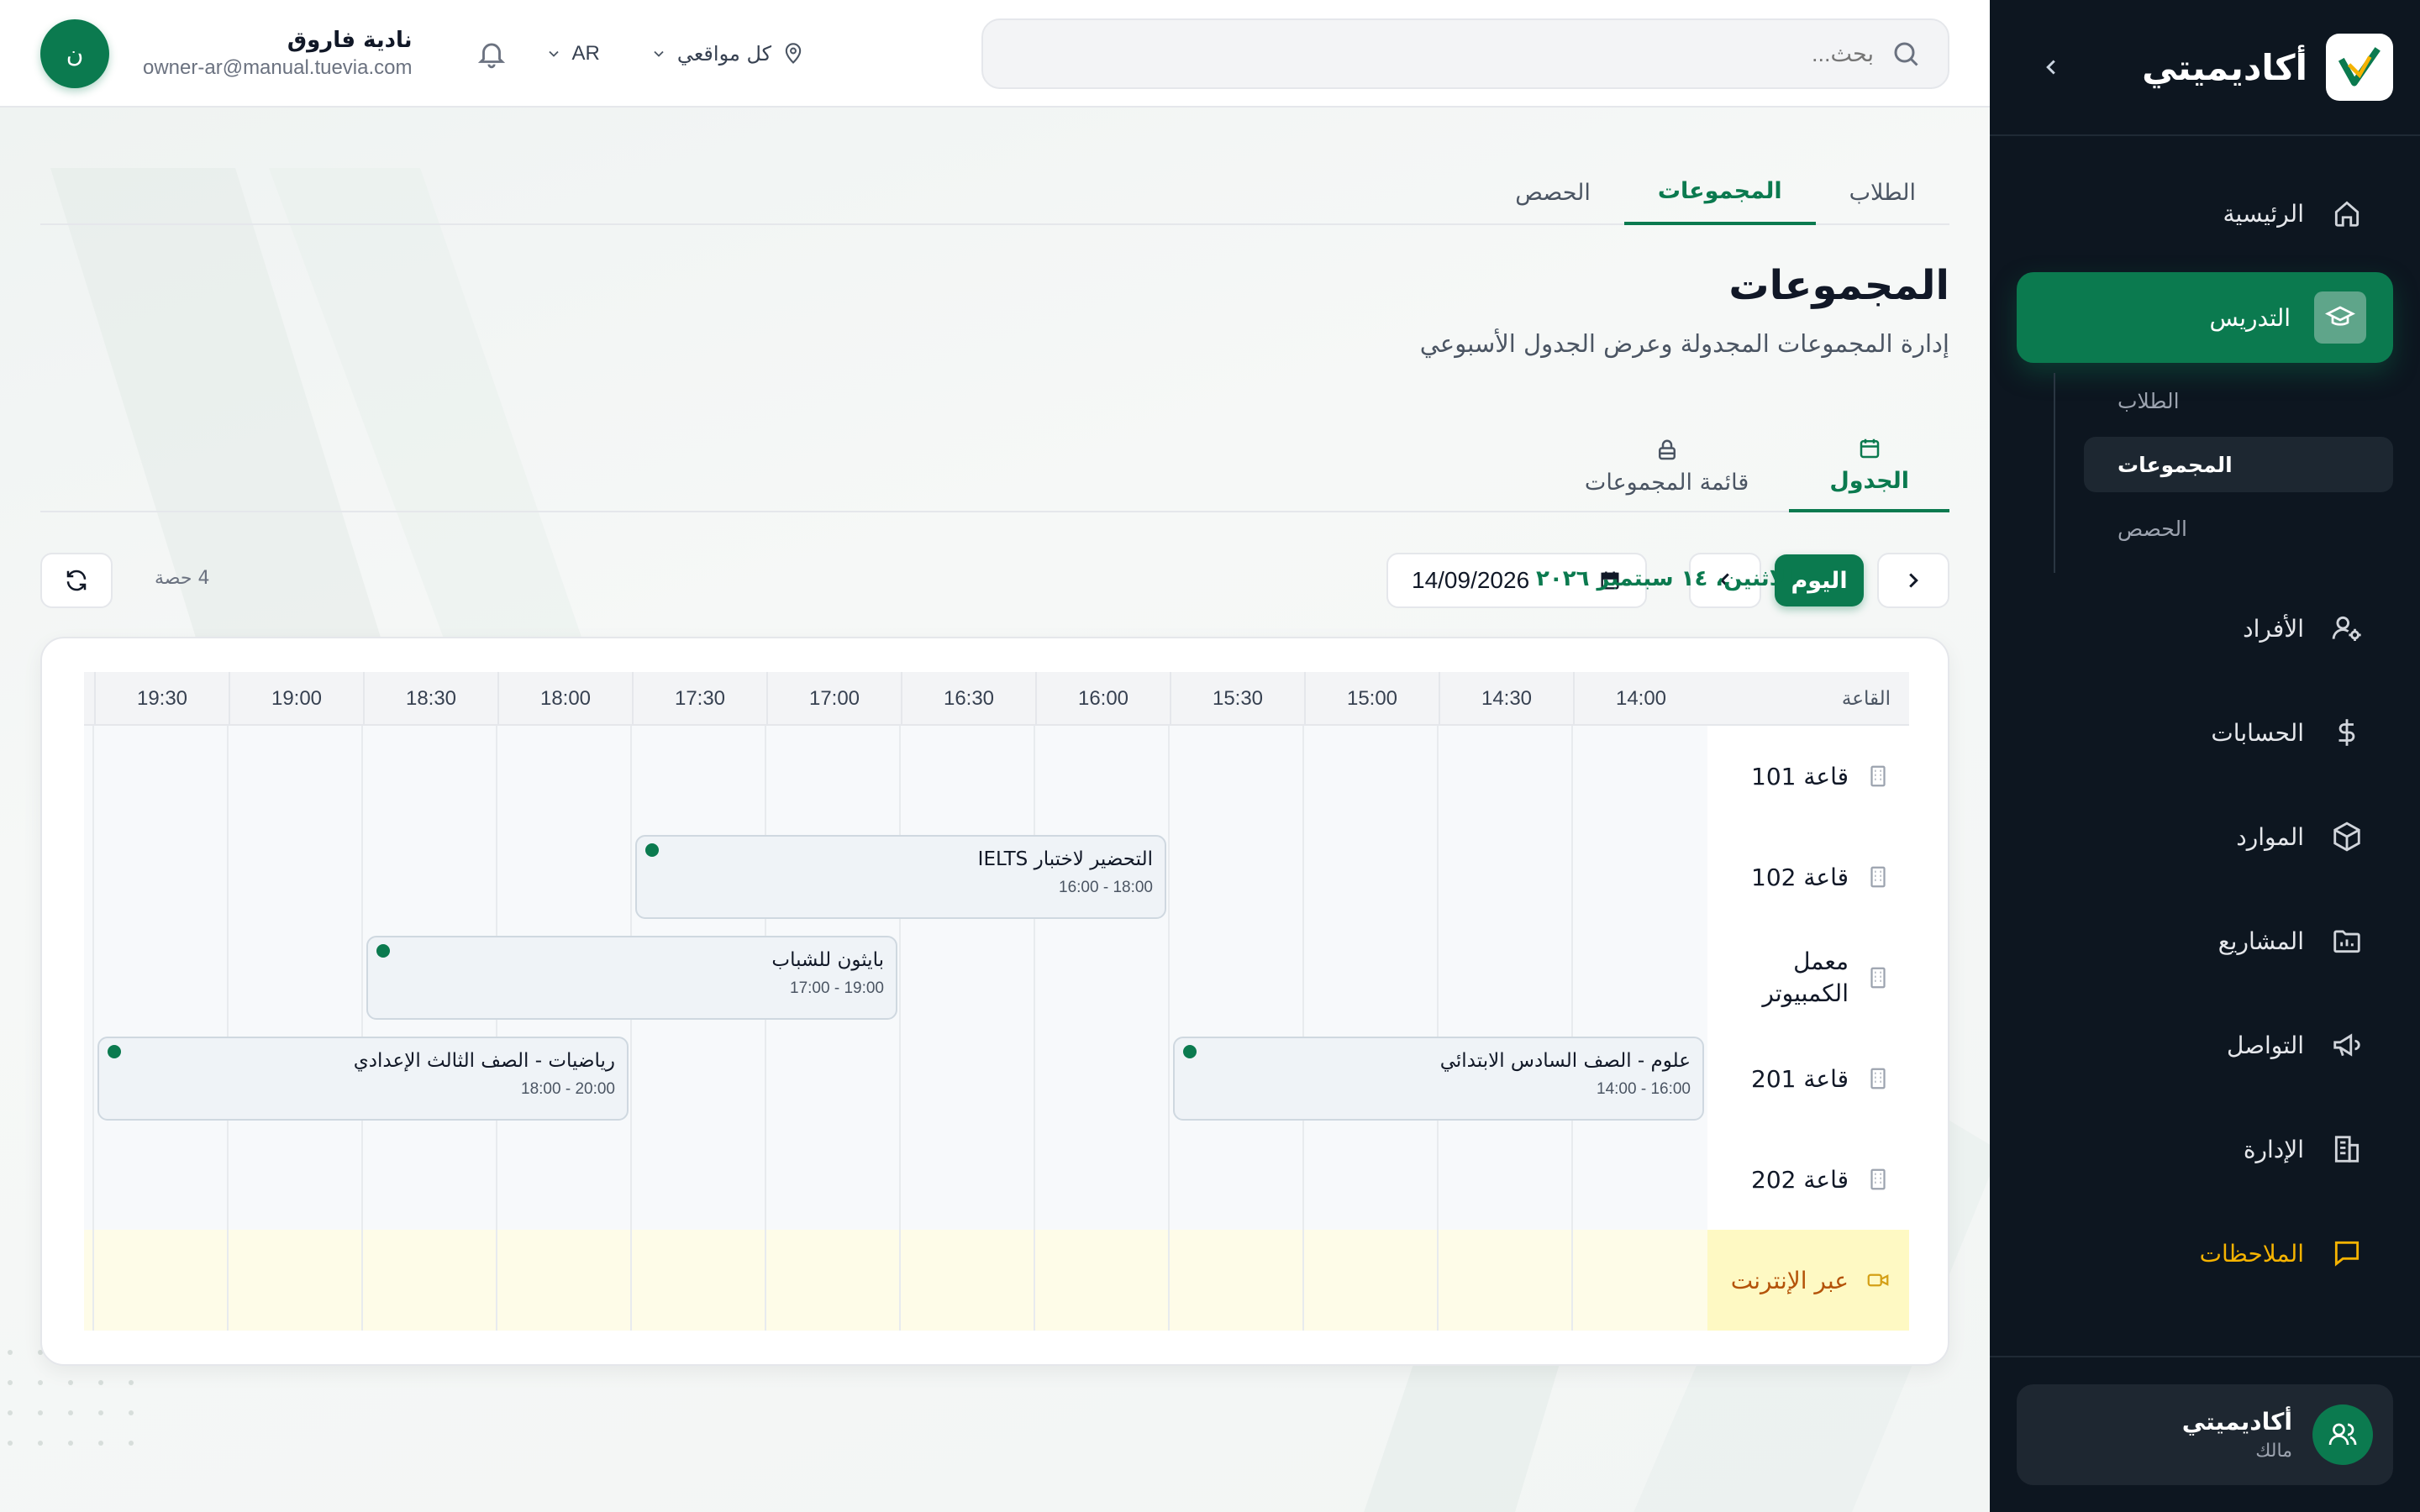 This screenshot has width=2420, height=1512. Describe the element at coordinates (1800, 1179) in the screenshot. I see `room-name: قاعة 202` at that location.